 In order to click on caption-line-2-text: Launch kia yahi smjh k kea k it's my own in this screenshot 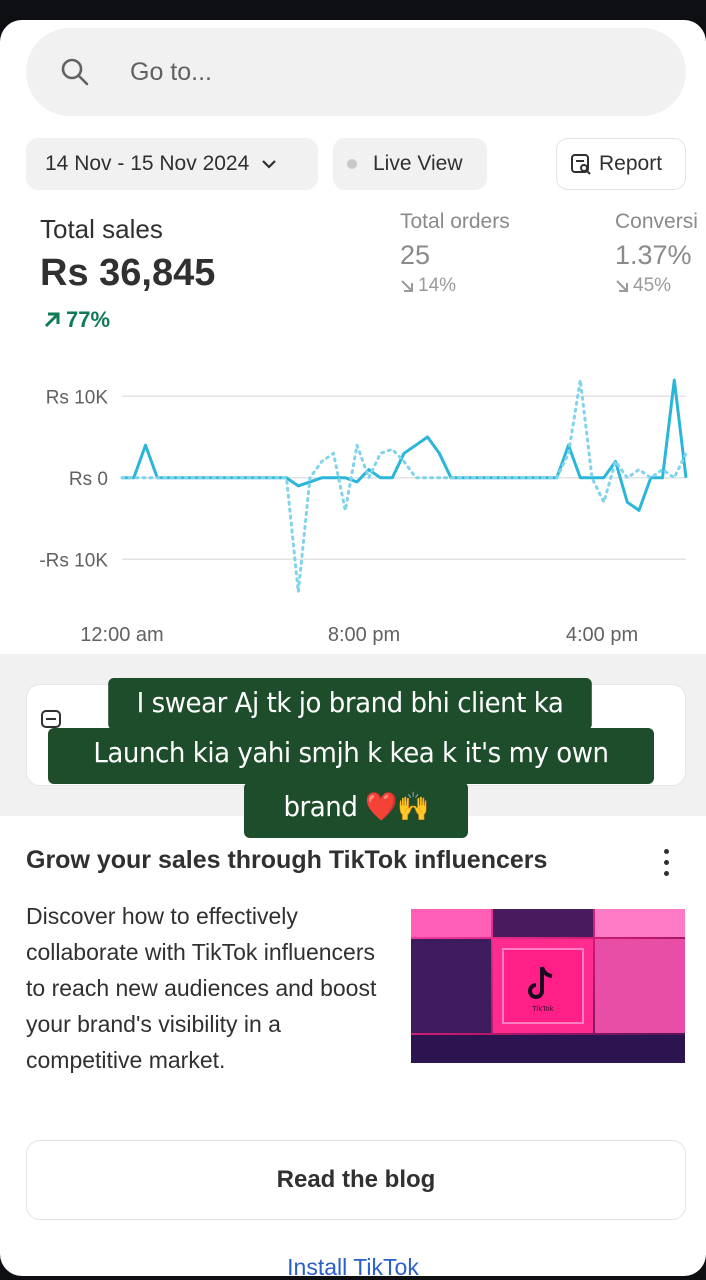, I will do `click(351, 752)`.